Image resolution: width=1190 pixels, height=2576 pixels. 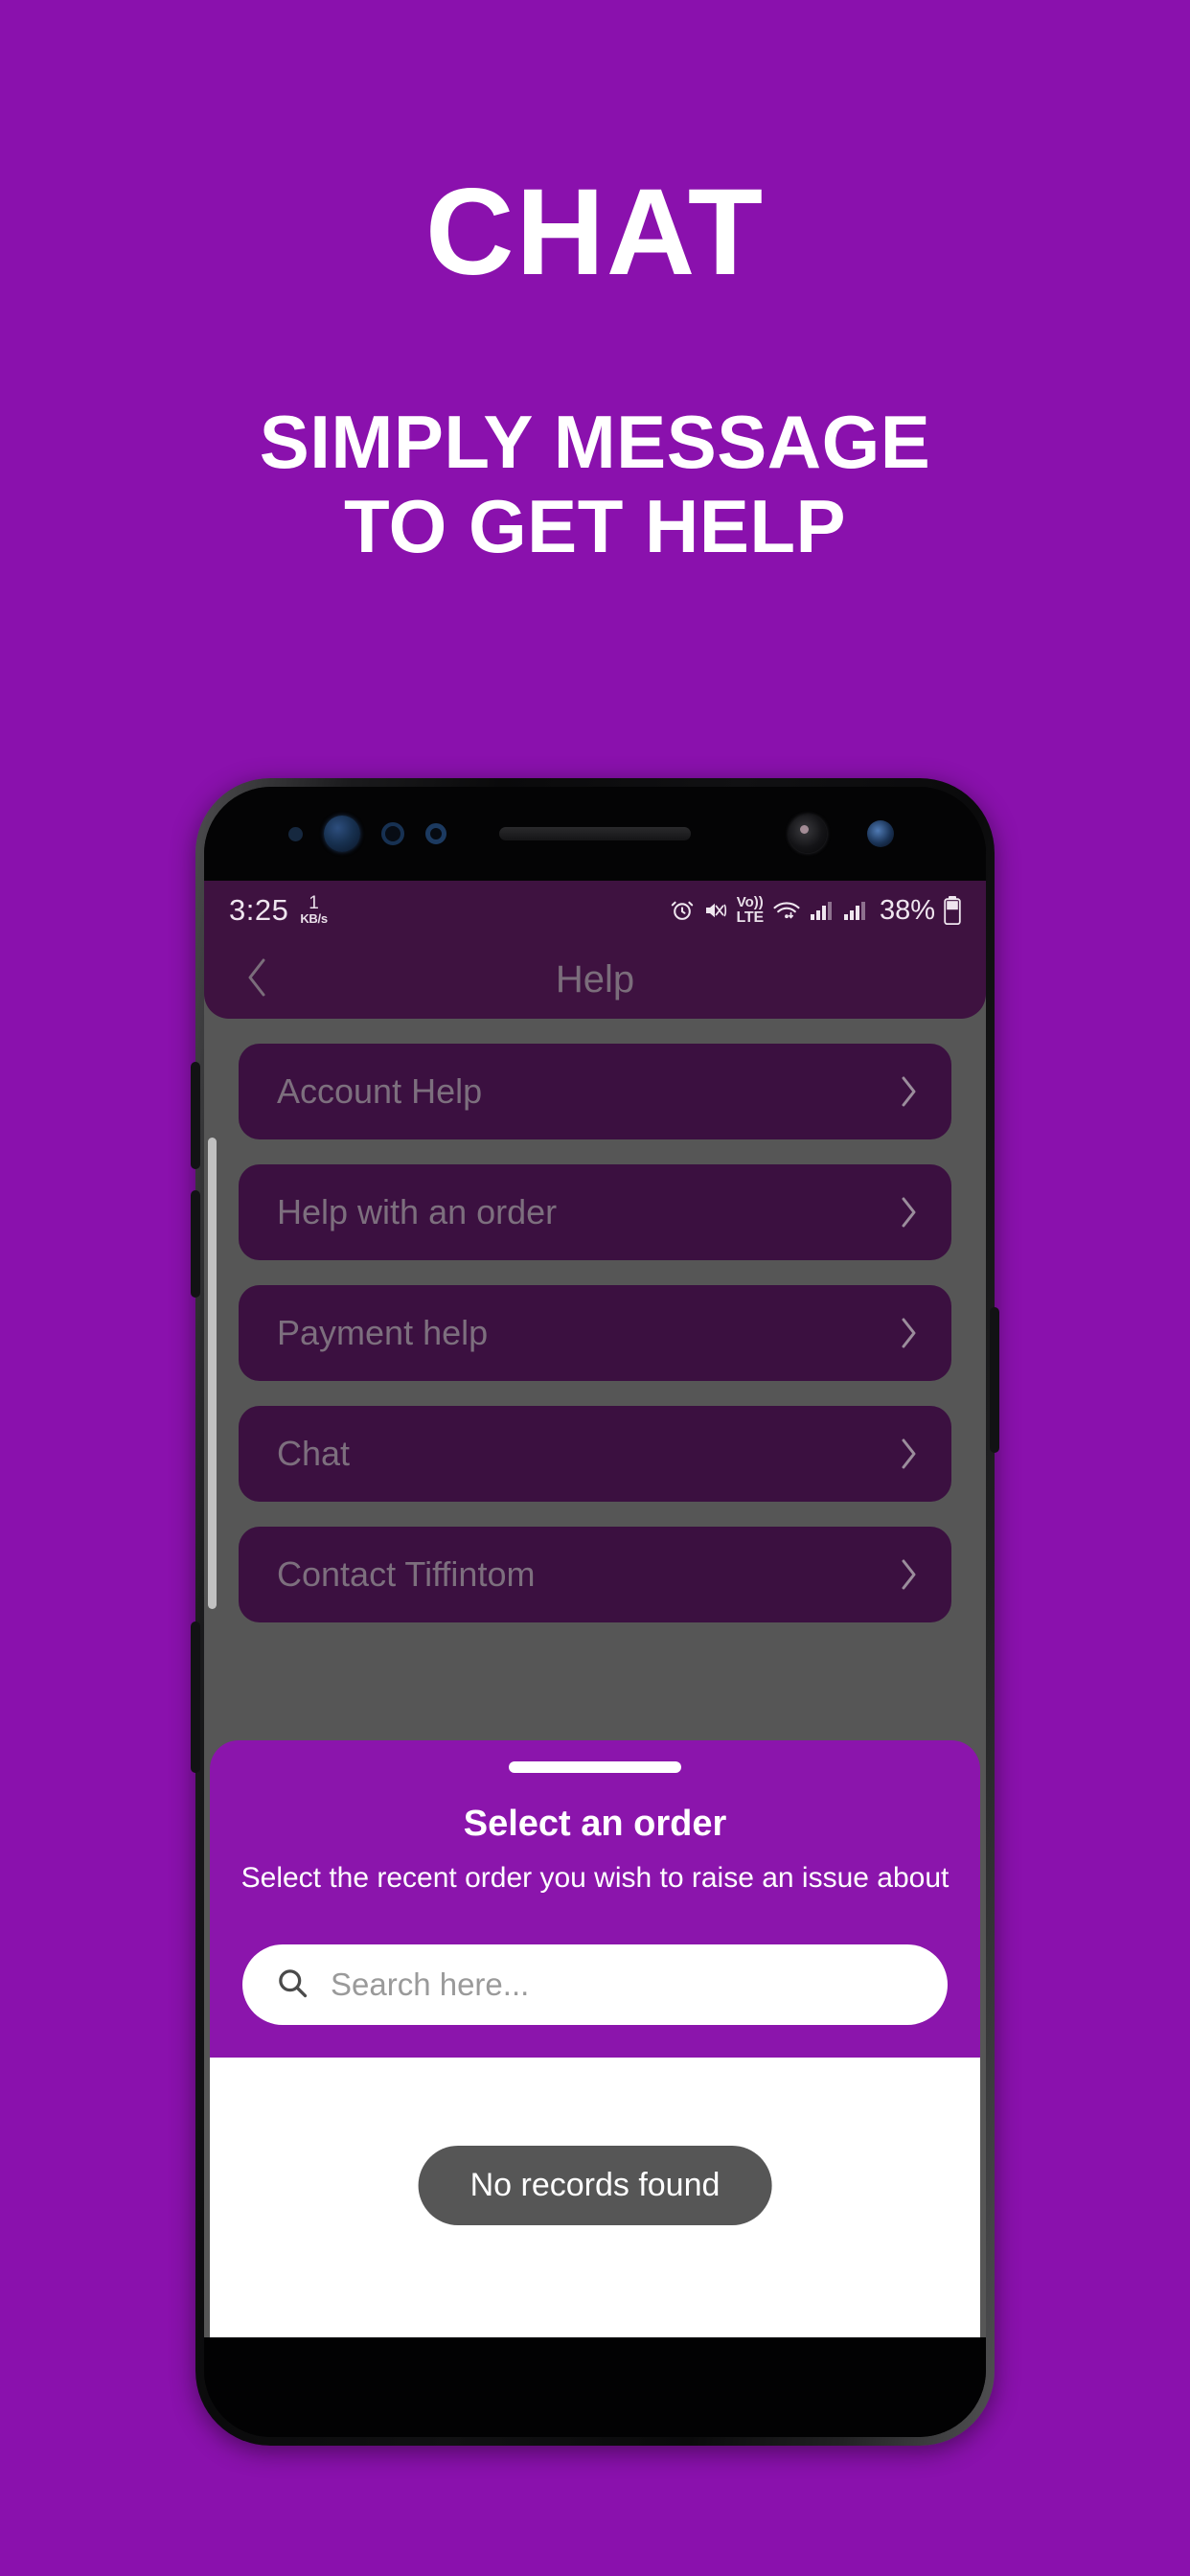 What do you see at coordinates (436, 833) in the screenshot?
I see `ir-emitter-icon` at bounding box center [436, 833].